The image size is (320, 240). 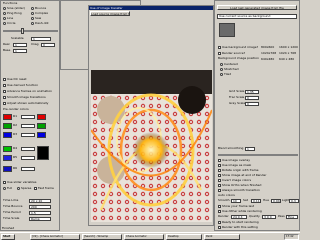 What do you see at coordinates (237, 91) in the screenshot?
I see `grid-scale-label: Grid Scale` at bounding box center [237, 91].